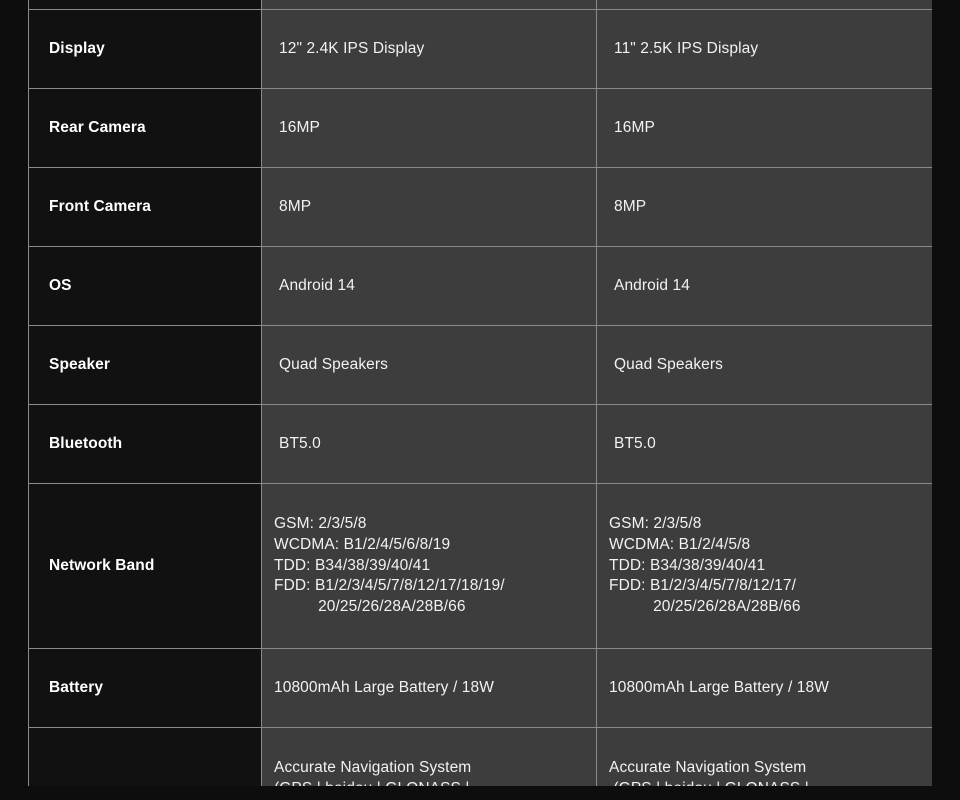 This screenshot has height=800, width=960. What do you see at coordinates (480, 793) in the screenshot?
I see `bottom-margin` at bounding box center [480, 793].